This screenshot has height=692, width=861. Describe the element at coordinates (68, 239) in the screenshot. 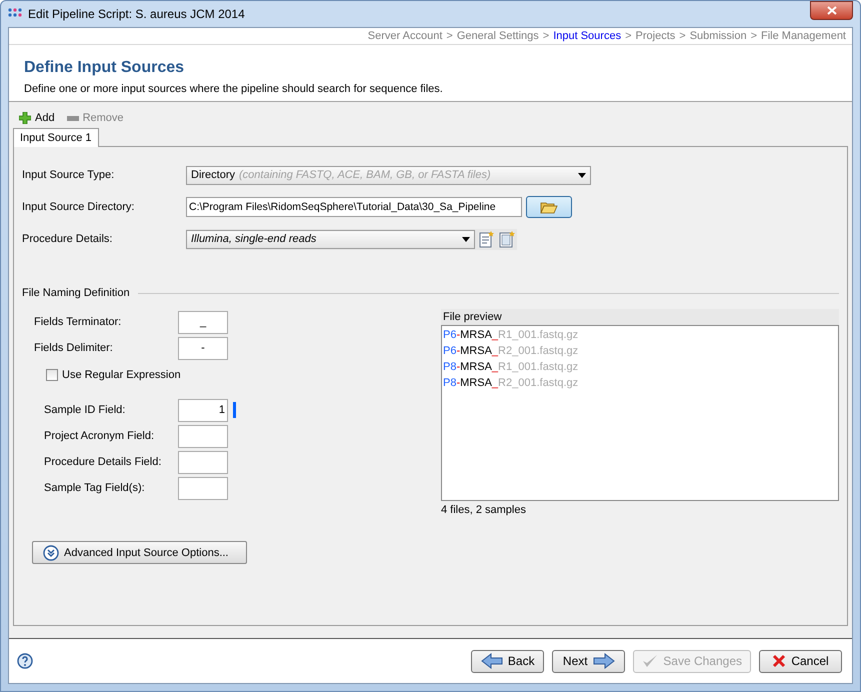

I see `field-label: Procedure Details:` at that location.